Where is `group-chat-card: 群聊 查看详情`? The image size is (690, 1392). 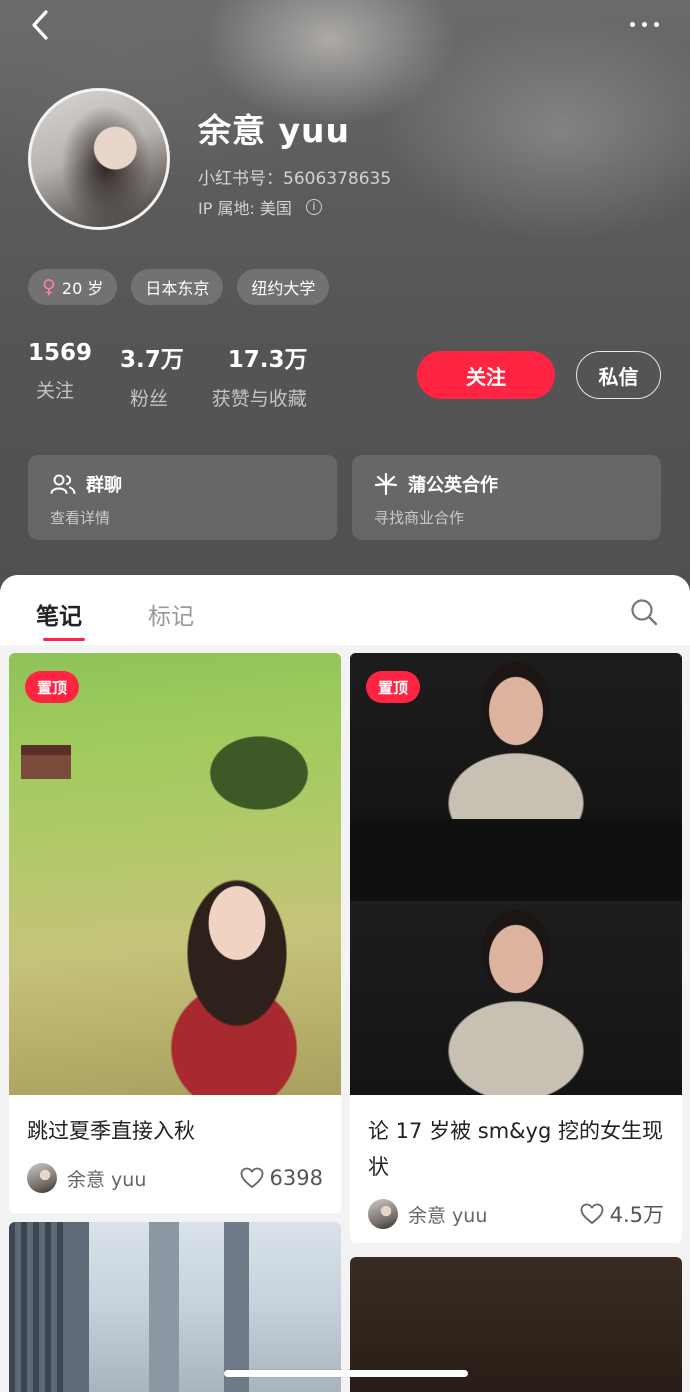
group-chat-card: 群聊 查看详情 is located at coordinates (182, 497).